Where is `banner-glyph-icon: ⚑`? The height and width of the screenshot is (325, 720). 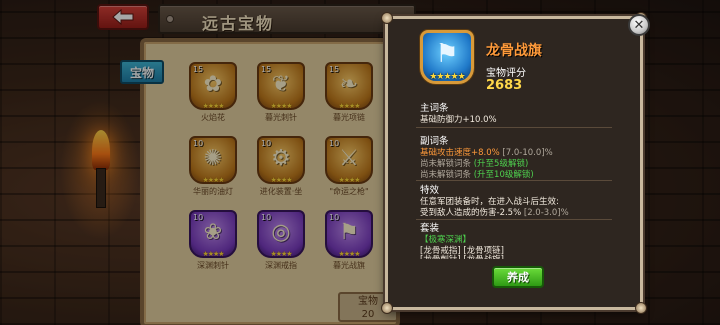 banner-glyph-icon: ⚑ is located at coordinates (447, 54).